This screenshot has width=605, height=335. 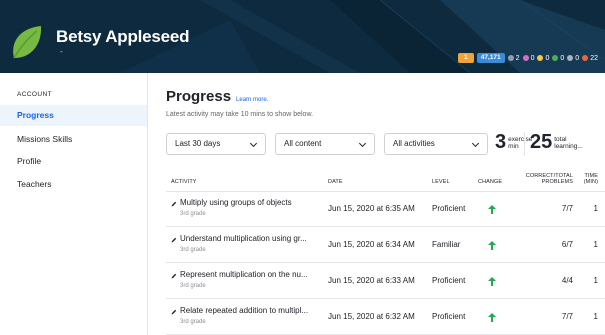 What do you see at coordinates (510, 58) in the screenshot?
I see `meteorite-badge-icon` at bounding box center [510, 58].